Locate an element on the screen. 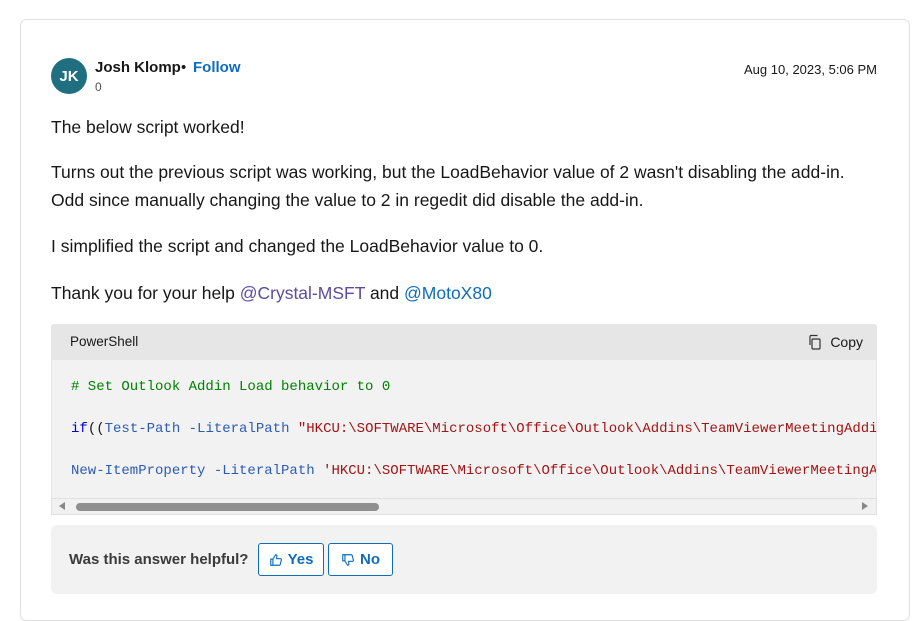 The height and width of the screenshot is (621, 912). code-command: New-ItemProperty is located at coordinates (138, 471).